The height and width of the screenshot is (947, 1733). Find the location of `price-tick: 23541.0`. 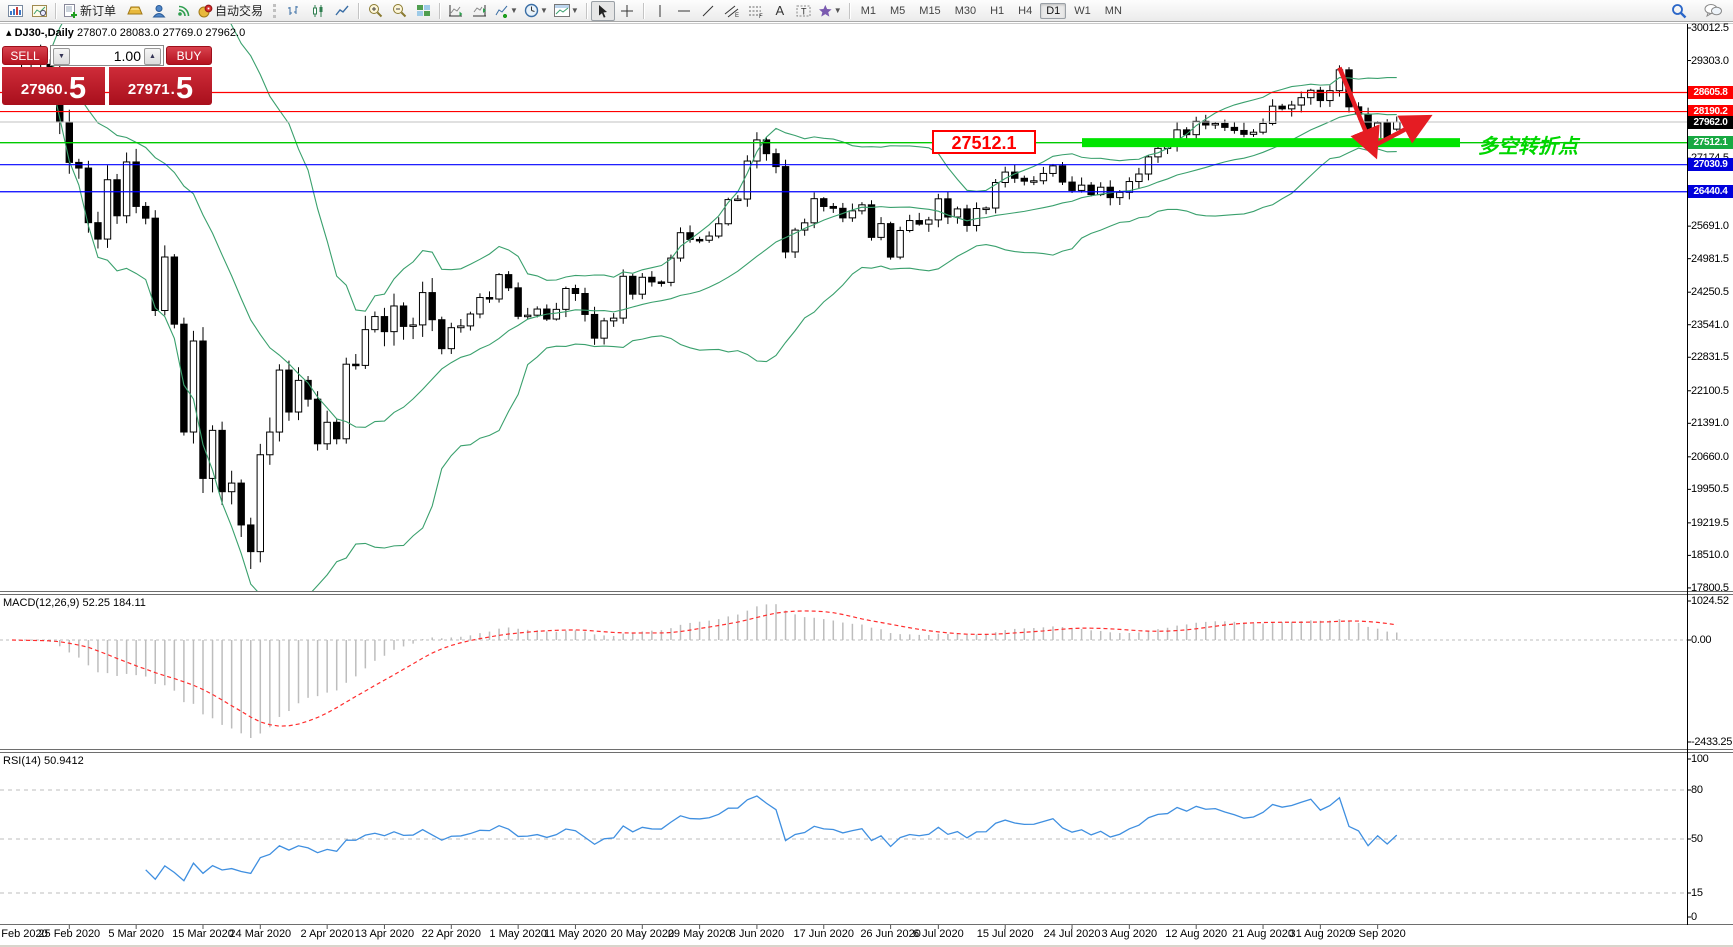

price-tick: 23541.0 is located at coordinates (1710, 324).